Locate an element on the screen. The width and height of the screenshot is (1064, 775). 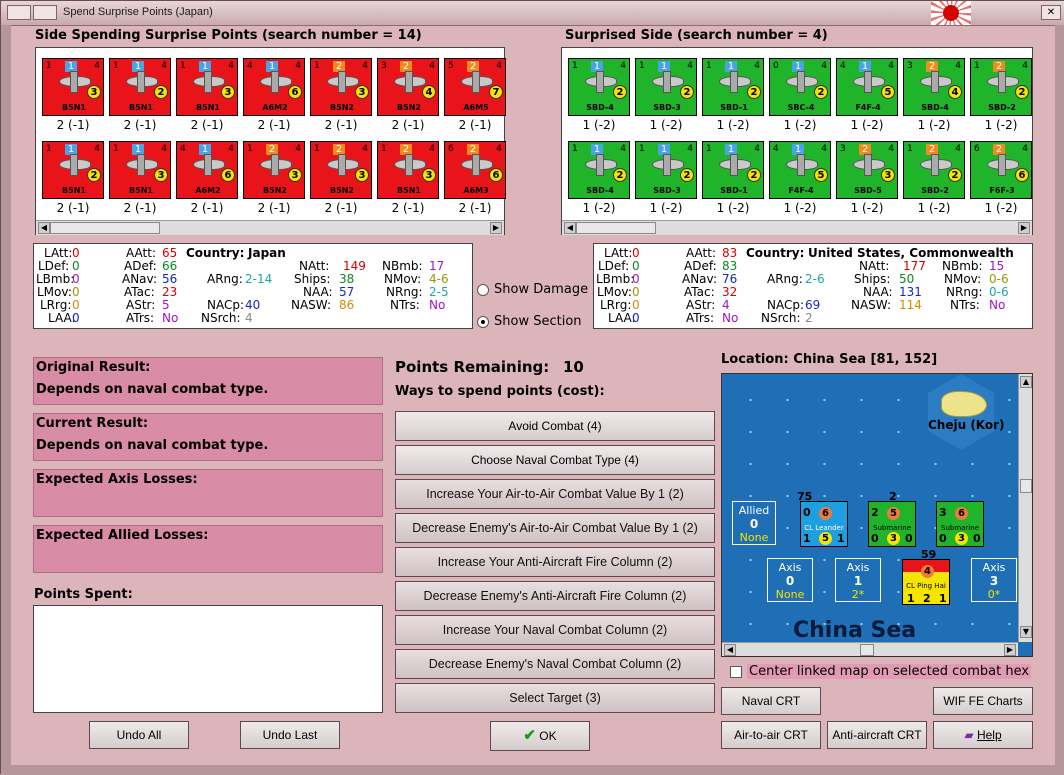
left-units-scrollbar: ◀ ▶ is located at coordinates (270, 227).